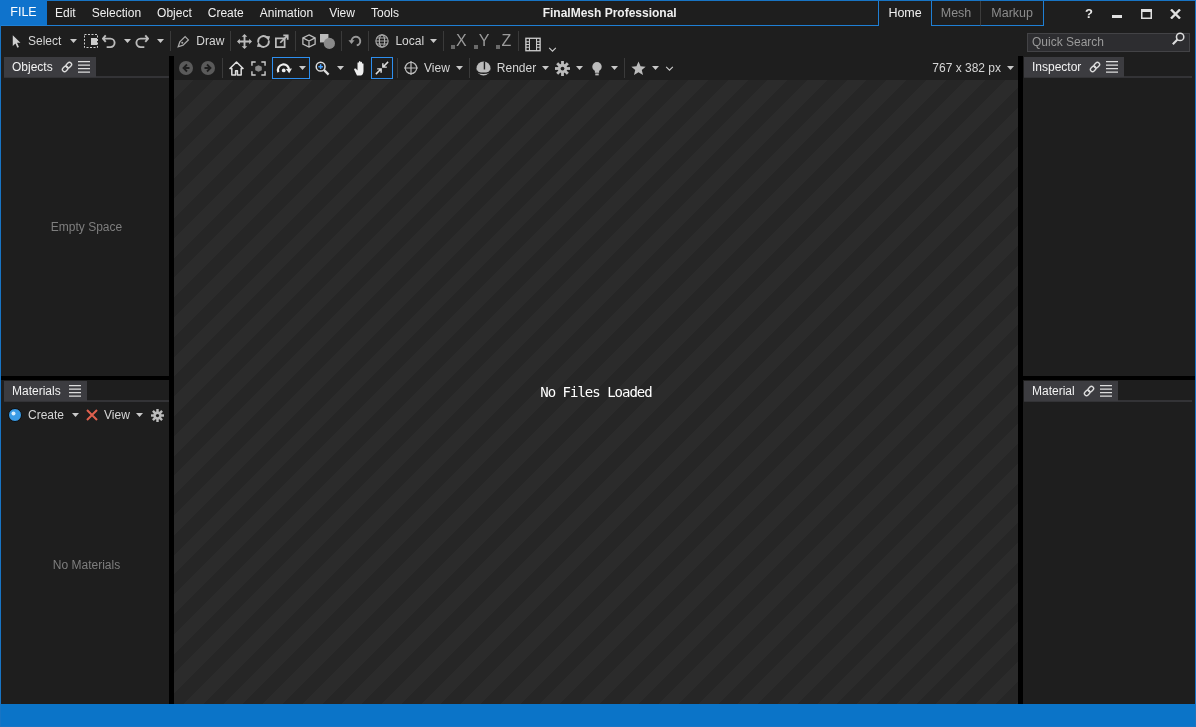 This screenshot has height=727, width=1196. I want to click on axis-button: X, so click(459, 41).